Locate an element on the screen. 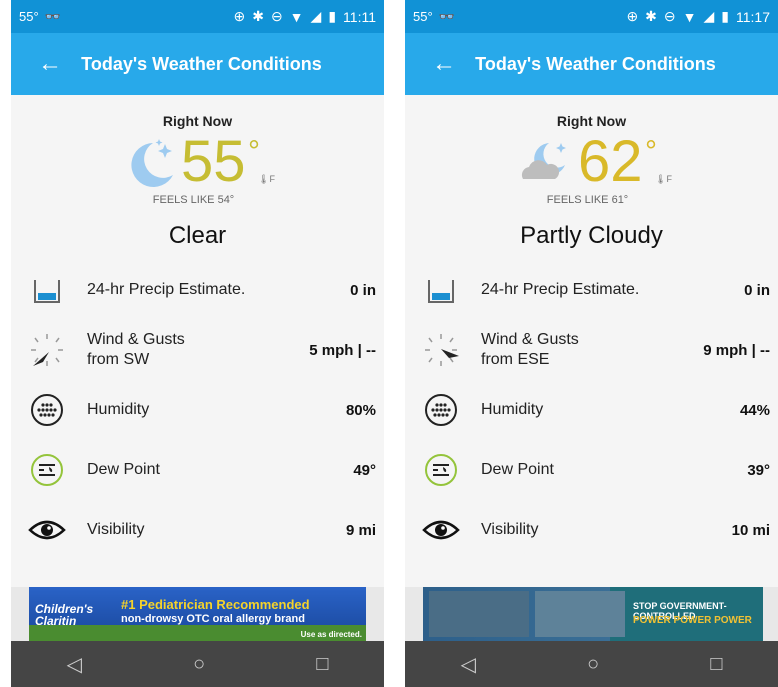  visibility-value: 9 mi is located at coordinates (360, 530).